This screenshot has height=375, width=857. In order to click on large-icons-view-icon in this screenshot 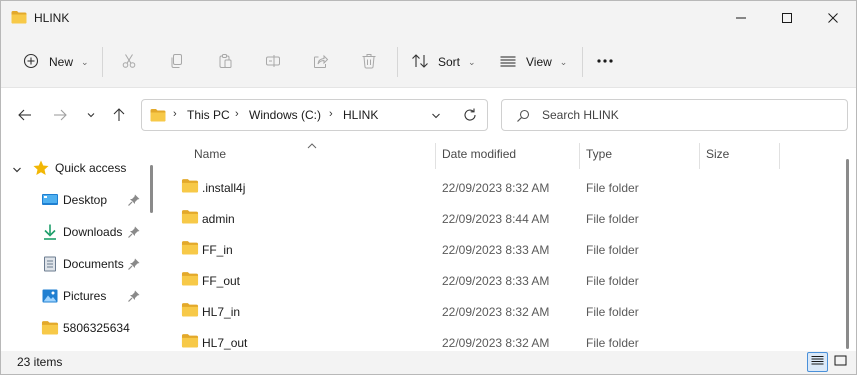, I will do `click(840, 362)`.